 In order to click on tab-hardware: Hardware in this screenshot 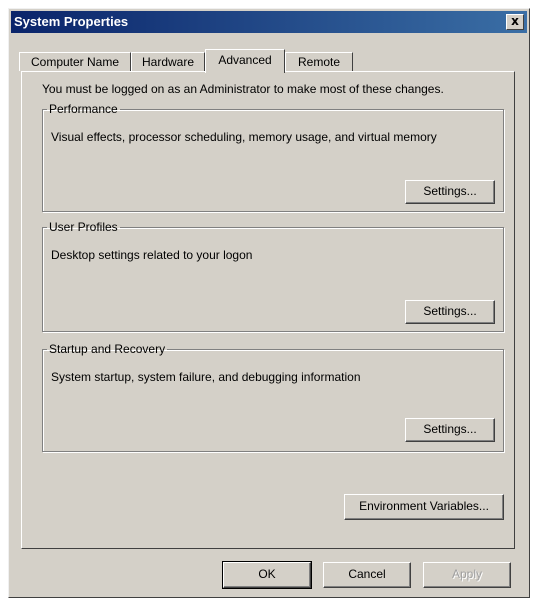, I will do `click(168, 61)`.